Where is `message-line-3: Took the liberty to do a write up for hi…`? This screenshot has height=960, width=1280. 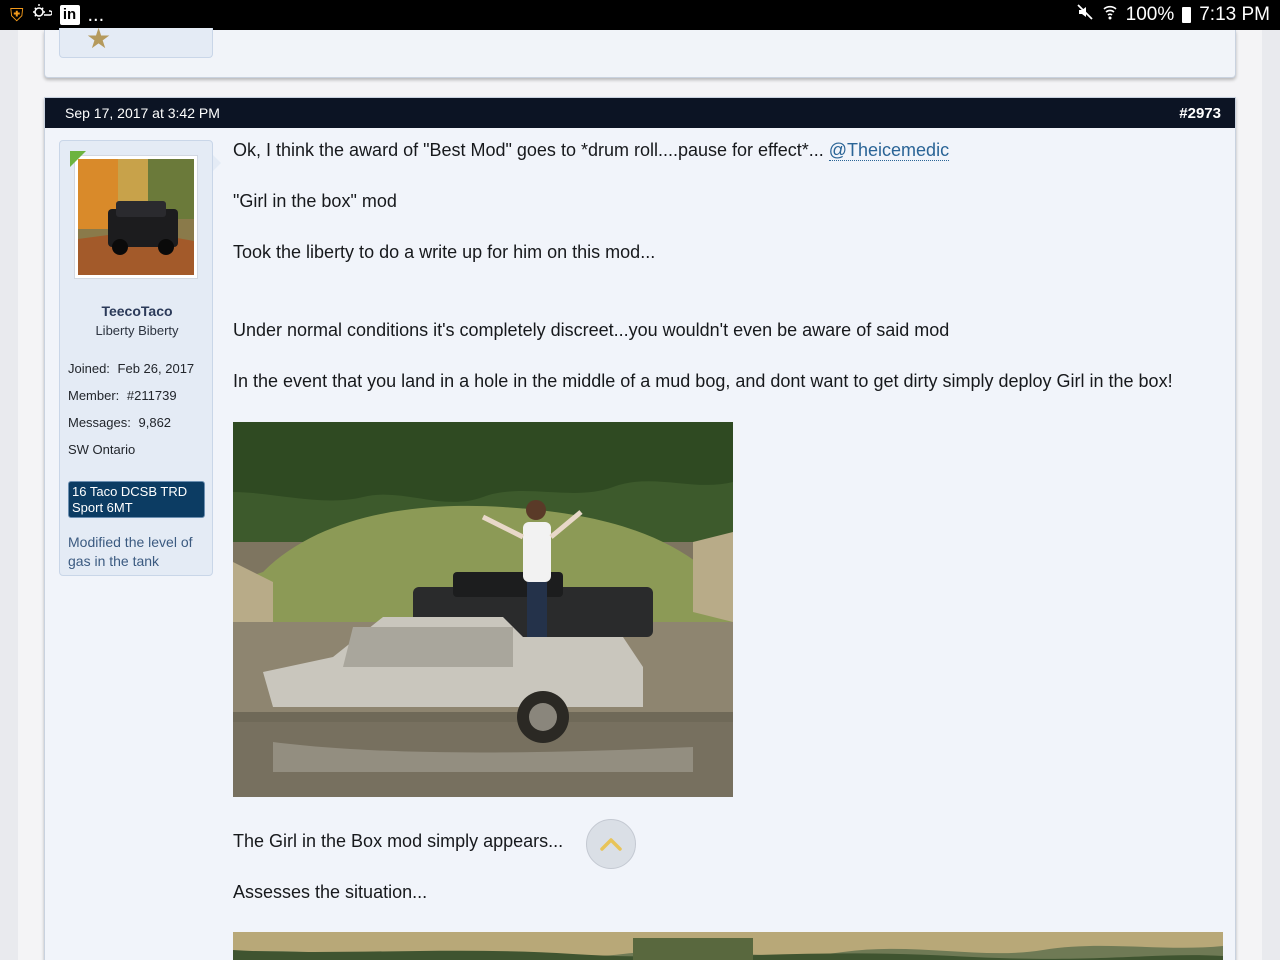 message-line-3: Took the liberty to do a write up for hi… is located at coordinates (444, 252).